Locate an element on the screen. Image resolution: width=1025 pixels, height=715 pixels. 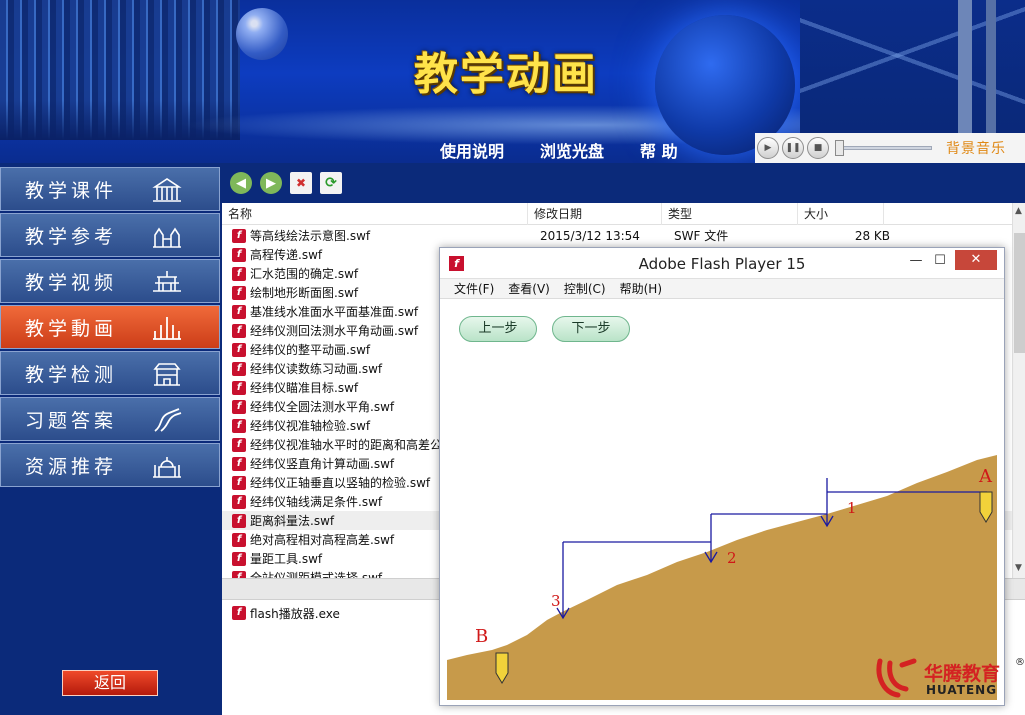
window-titlebar: f Adobe Flash Player 15 — ☐ ✕ is located at coordinates (722, 263).